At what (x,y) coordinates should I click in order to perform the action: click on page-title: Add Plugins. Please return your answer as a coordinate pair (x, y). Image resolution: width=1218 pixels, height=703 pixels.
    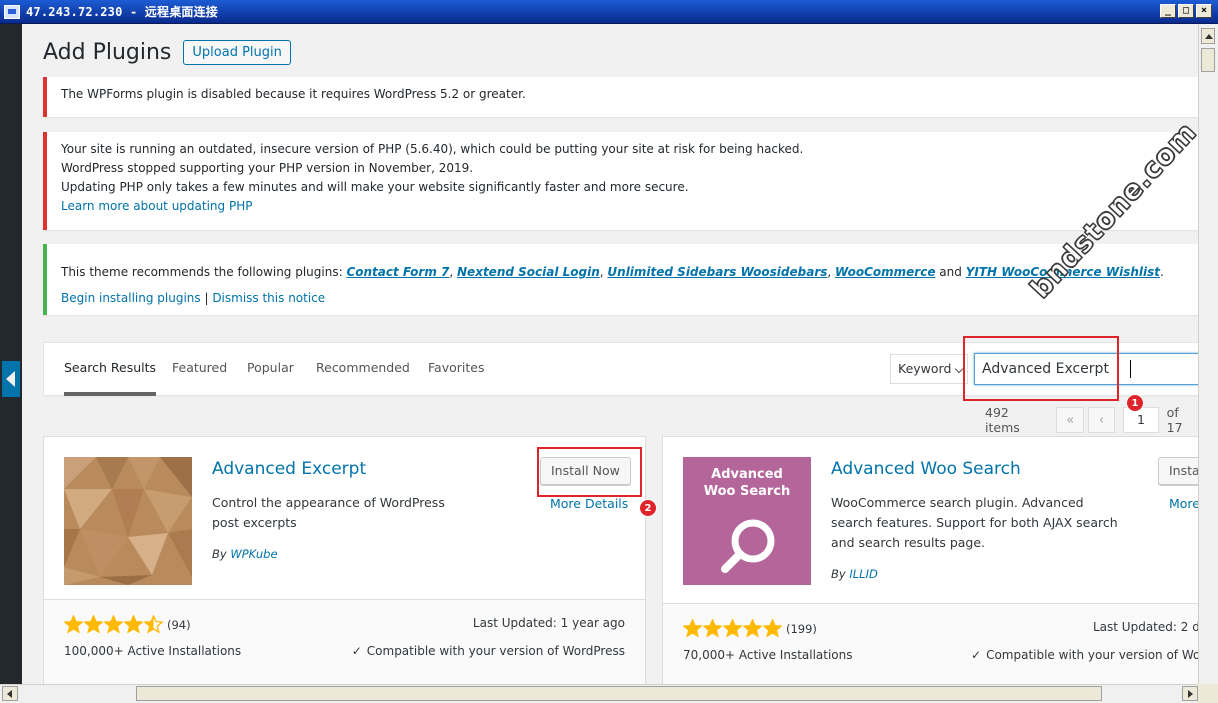
    Looking at the image, I should click on (107, 52).